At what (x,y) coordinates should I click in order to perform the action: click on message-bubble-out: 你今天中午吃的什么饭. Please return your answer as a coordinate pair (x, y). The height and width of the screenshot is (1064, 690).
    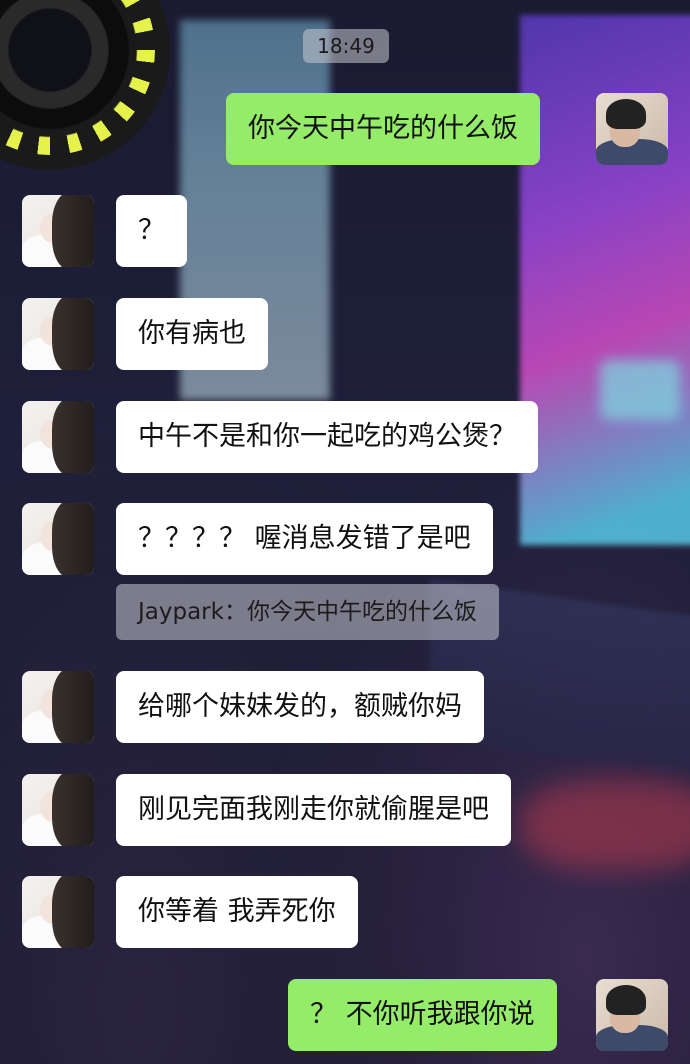
    Looking at the image, I should click on (383, 129).